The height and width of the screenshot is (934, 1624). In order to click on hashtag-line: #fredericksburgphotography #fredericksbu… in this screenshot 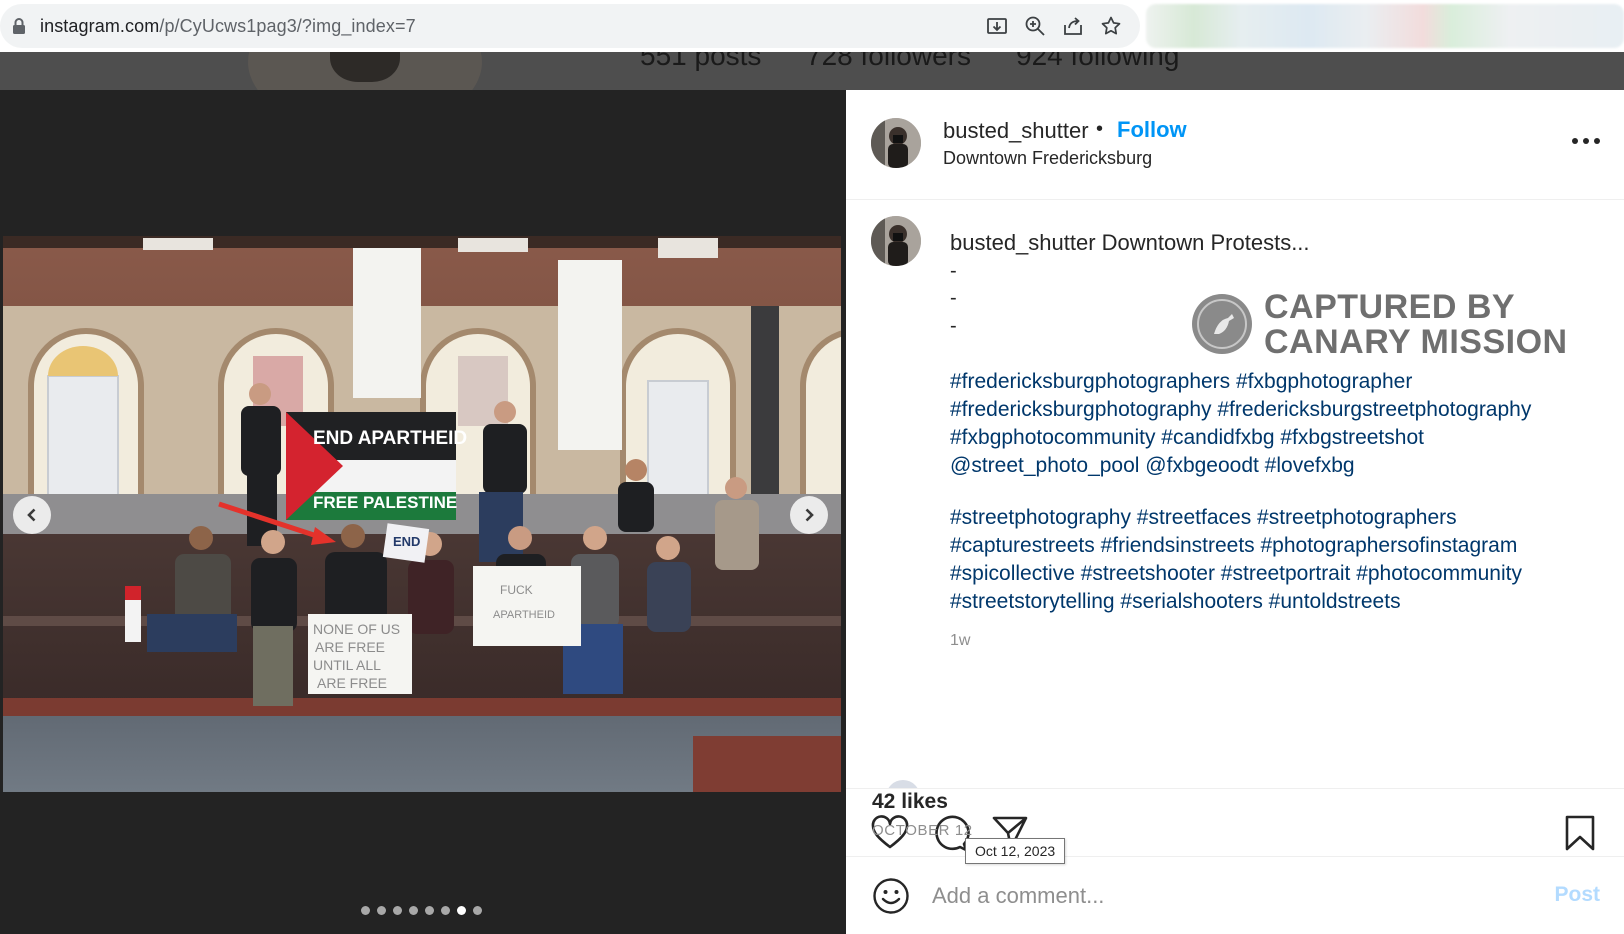, I will do `click(1240, 410)`.